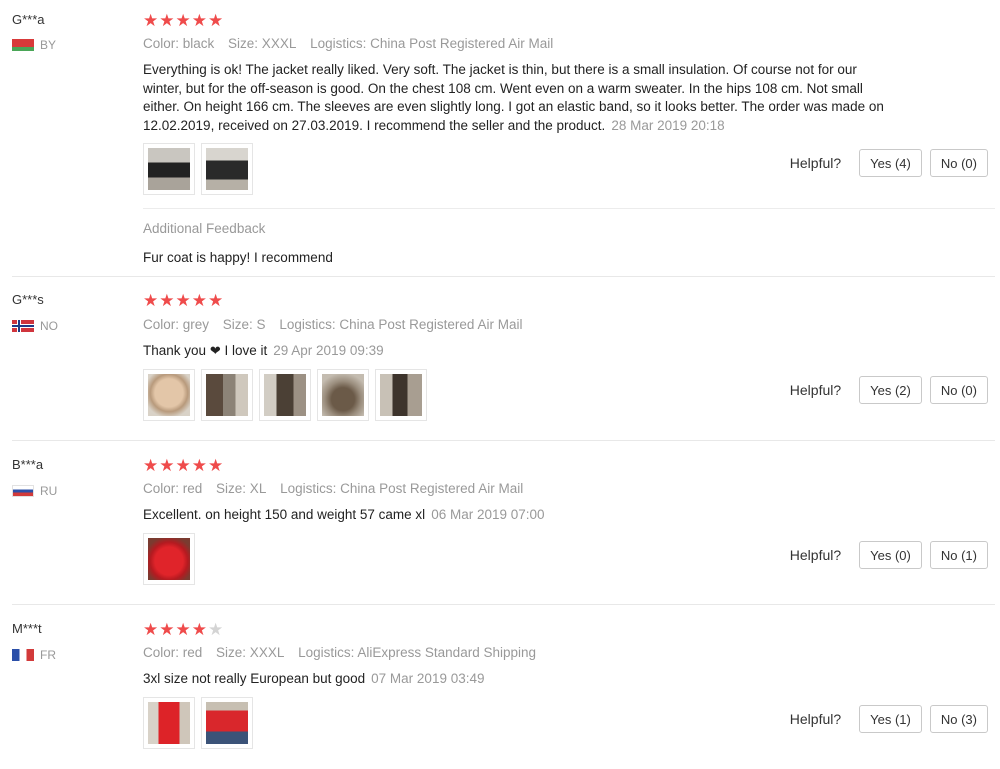 Image resolution: width=1000 pixels, height=769 pixels. What do you see at coordinates (23, 326) in the screenshot?
I see `flag-no-icon` at bounding box center [23, 326].